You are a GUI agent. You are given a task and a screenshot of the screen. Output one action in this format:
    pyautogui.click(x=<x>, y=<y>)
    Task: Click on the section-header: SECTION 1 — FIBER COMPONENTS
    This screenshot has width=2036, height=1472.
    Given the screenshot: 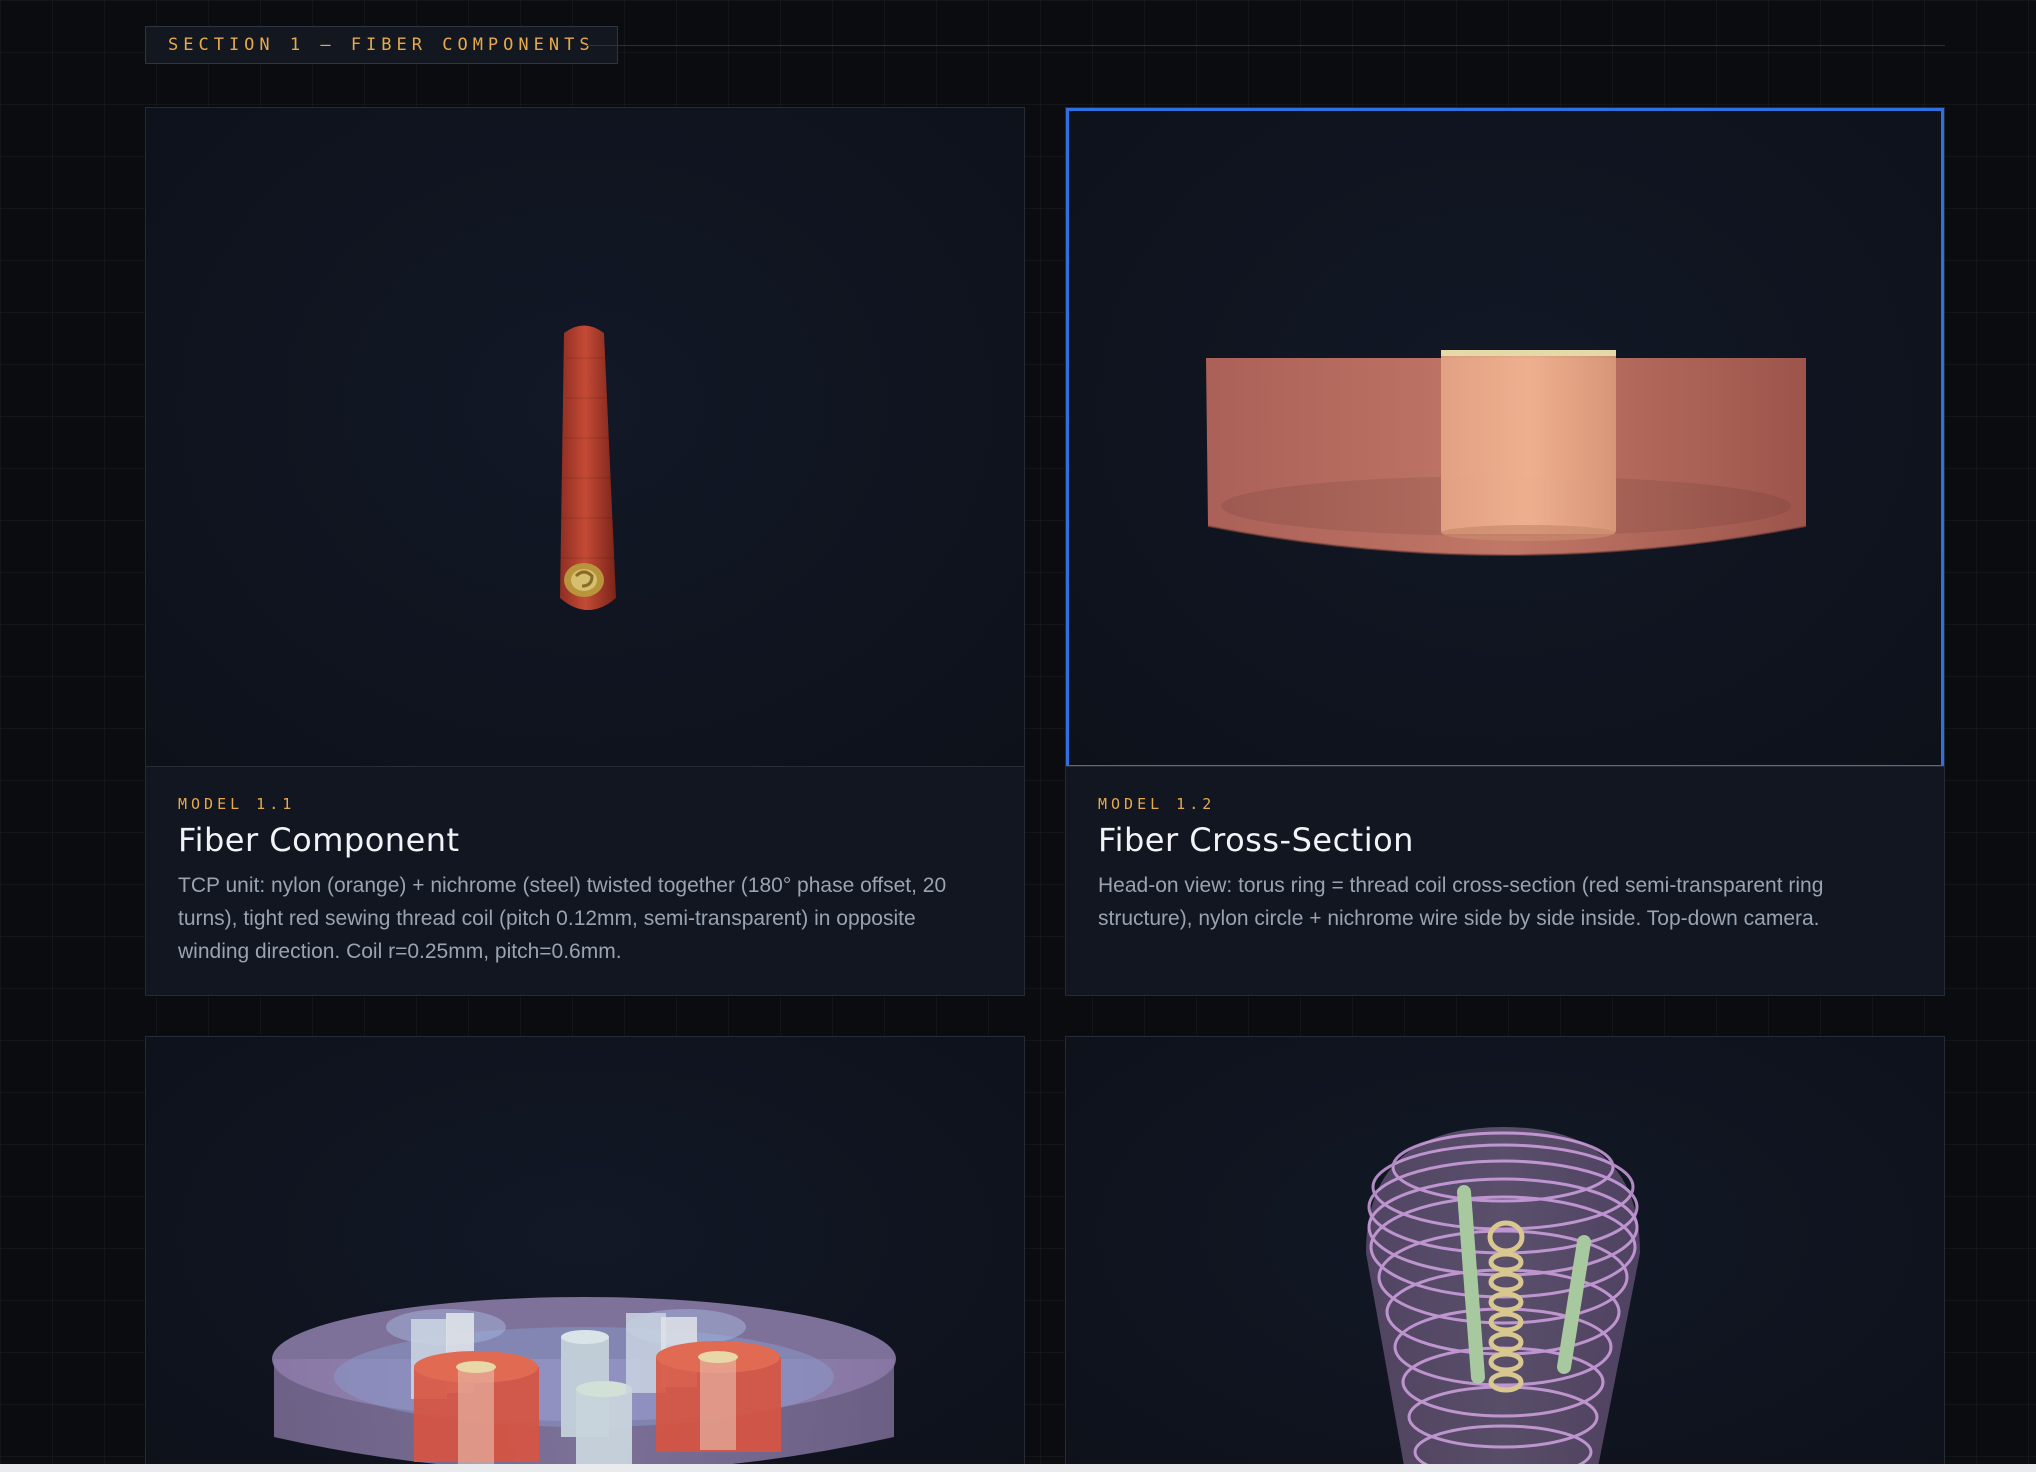 What is the action you would take?
    pyautogui.click(x=1045, y=47)
    